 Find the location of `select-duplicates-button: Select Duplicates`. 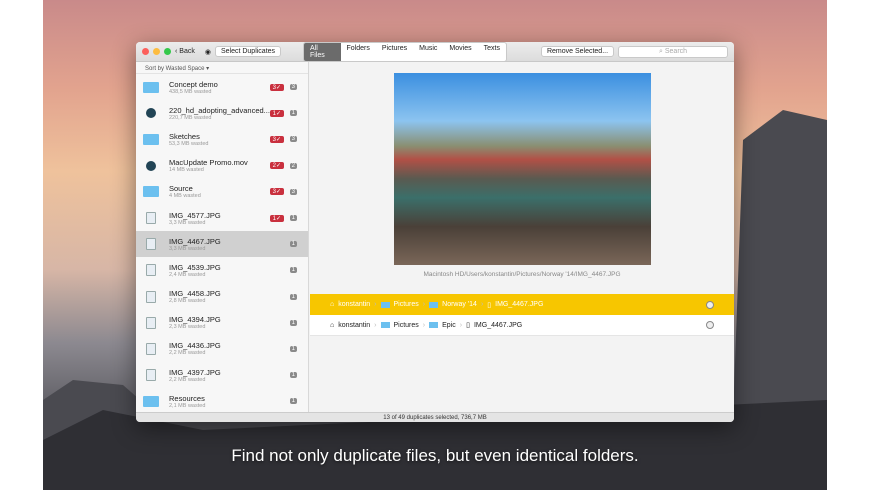

select-duplicates-button: Select Duplicates is located at coordinates (248, 51).